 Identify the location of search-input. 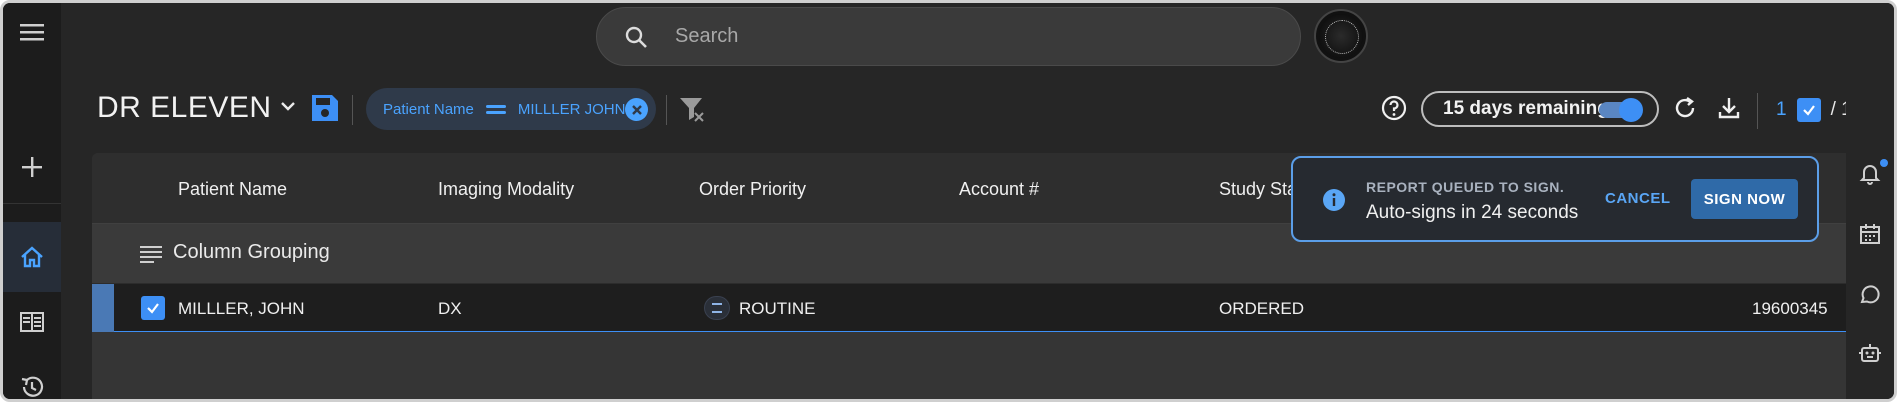
(955, 36).